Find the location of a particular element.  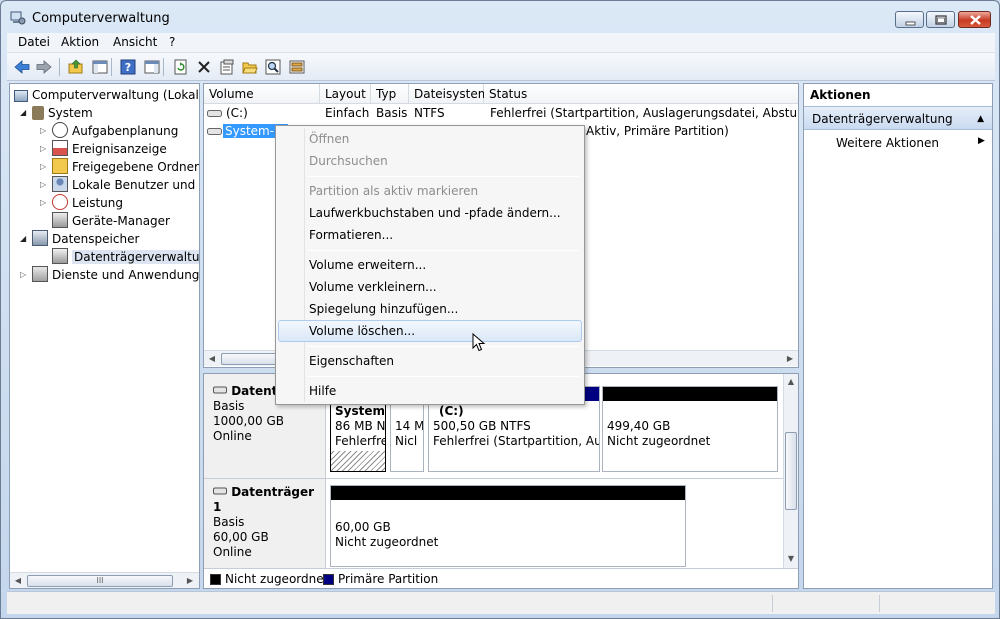

close-button is located at coordinates (974, 19).